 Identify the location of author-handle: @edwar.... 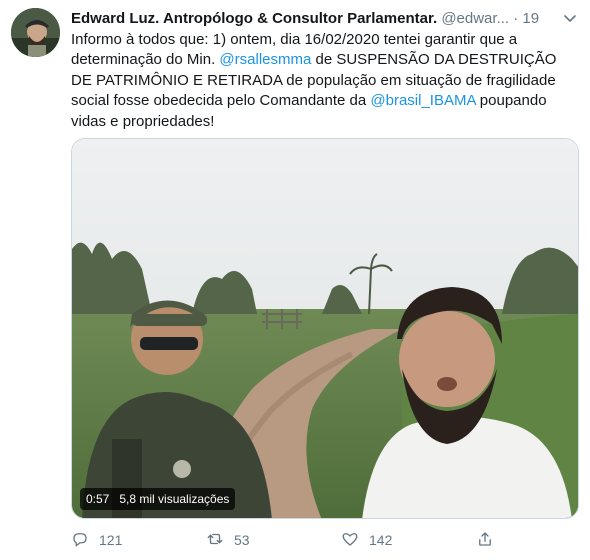
(475, 18).